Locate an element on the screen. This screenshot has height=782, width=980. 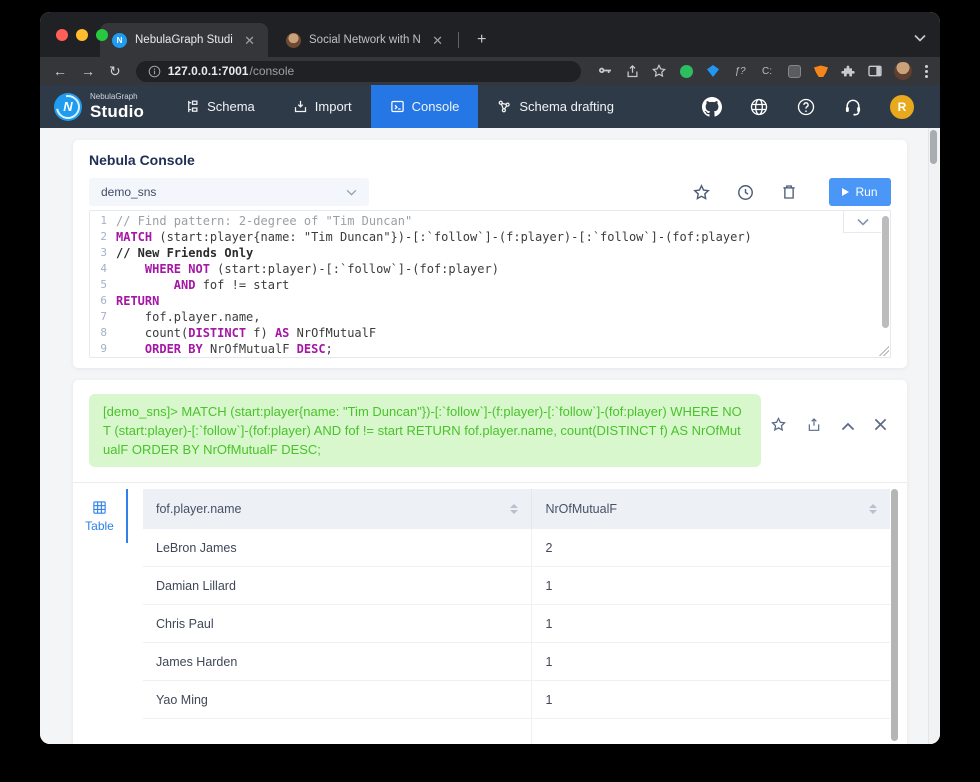
import-icon is located at coordinates (300, 106).